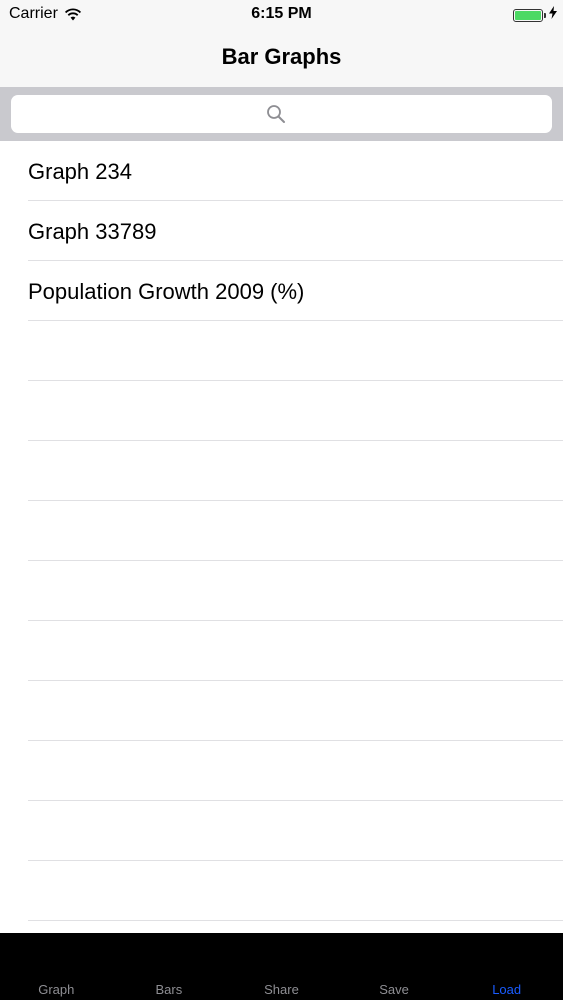 The width and height of the screenshot is (563, 1000). What do you see at coordinates (281, 231) in the screenshot?
I see `list-item: Graph 33789` at bounding box center [281, 231].